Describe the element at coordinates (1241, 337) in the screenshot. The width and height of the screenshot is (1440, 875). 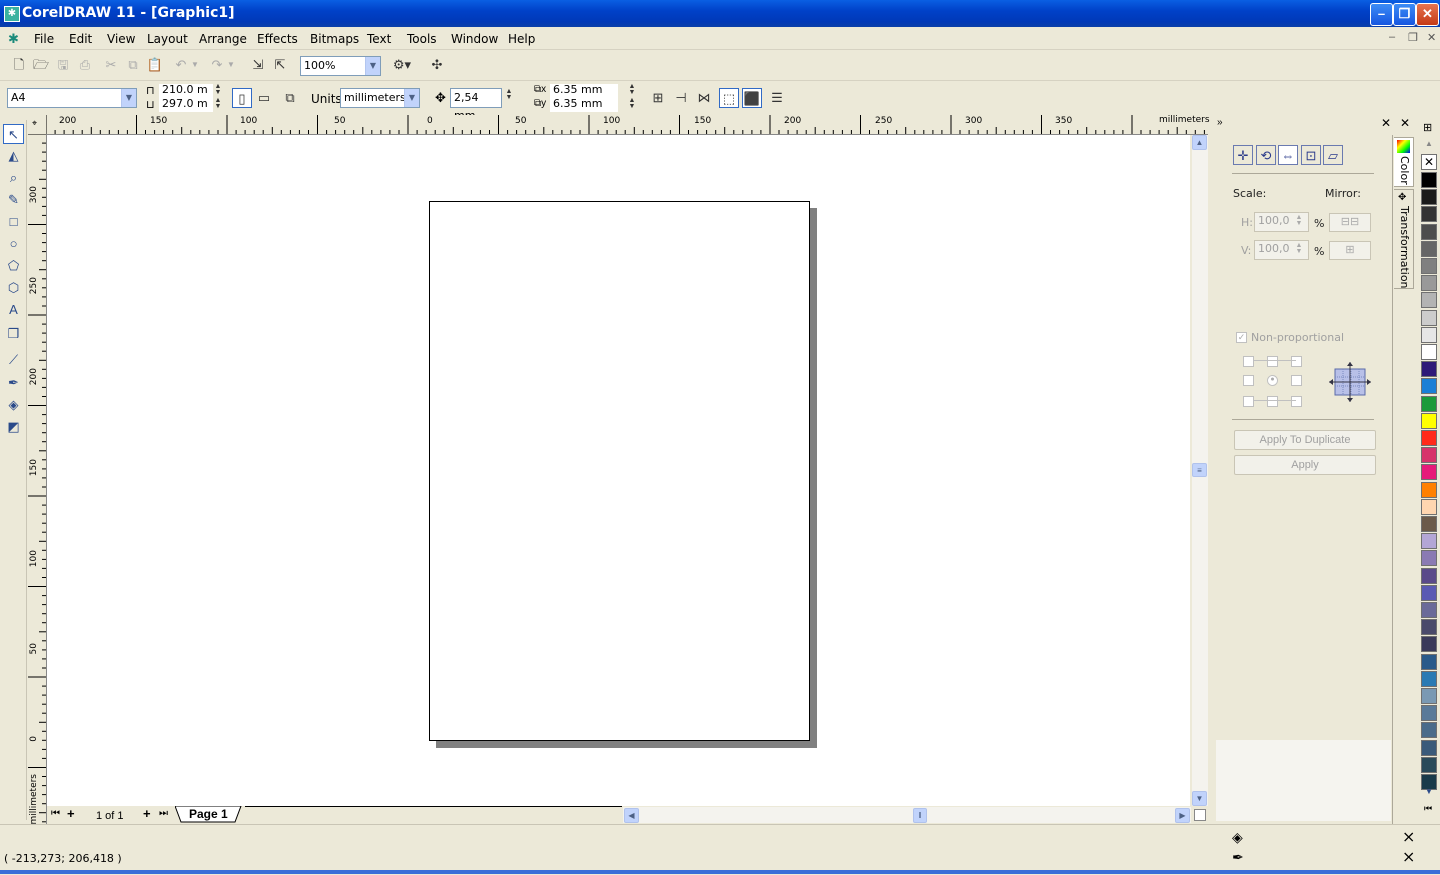
I see `nonproportional-checkbox: ✓` at that location.